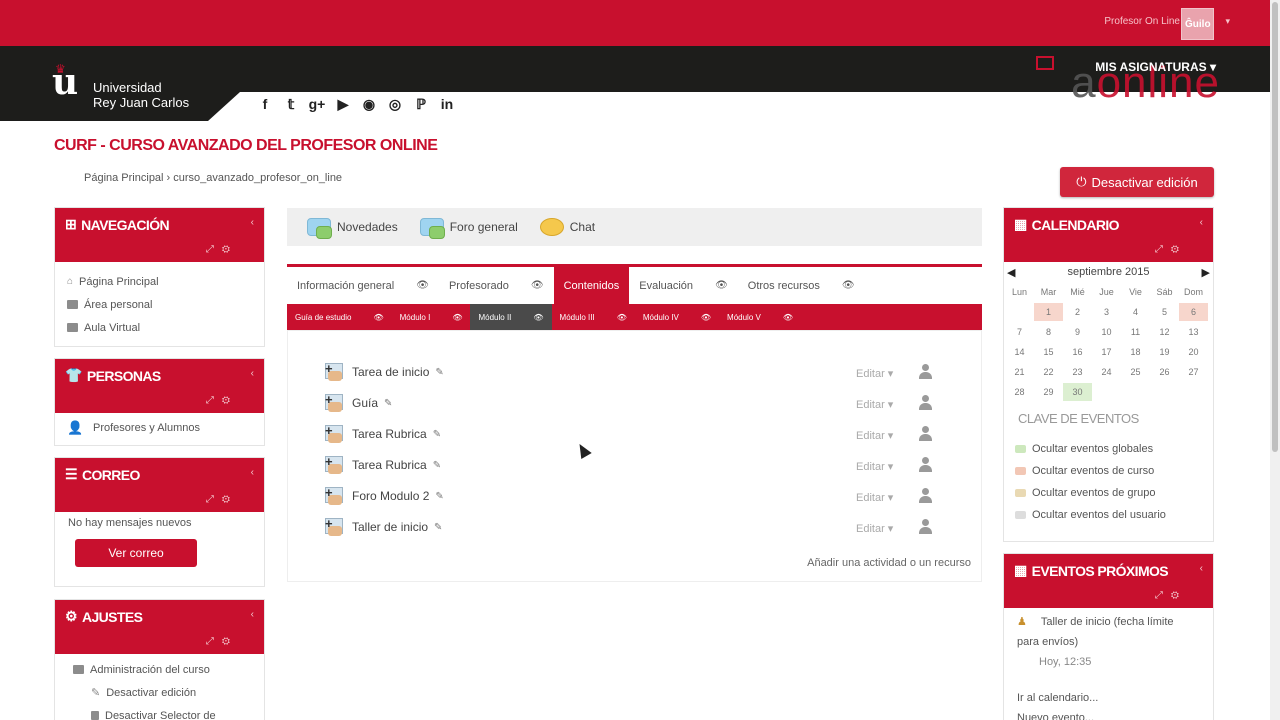  I want to click on avatar: Ĝuilo, so click(1197, 24).